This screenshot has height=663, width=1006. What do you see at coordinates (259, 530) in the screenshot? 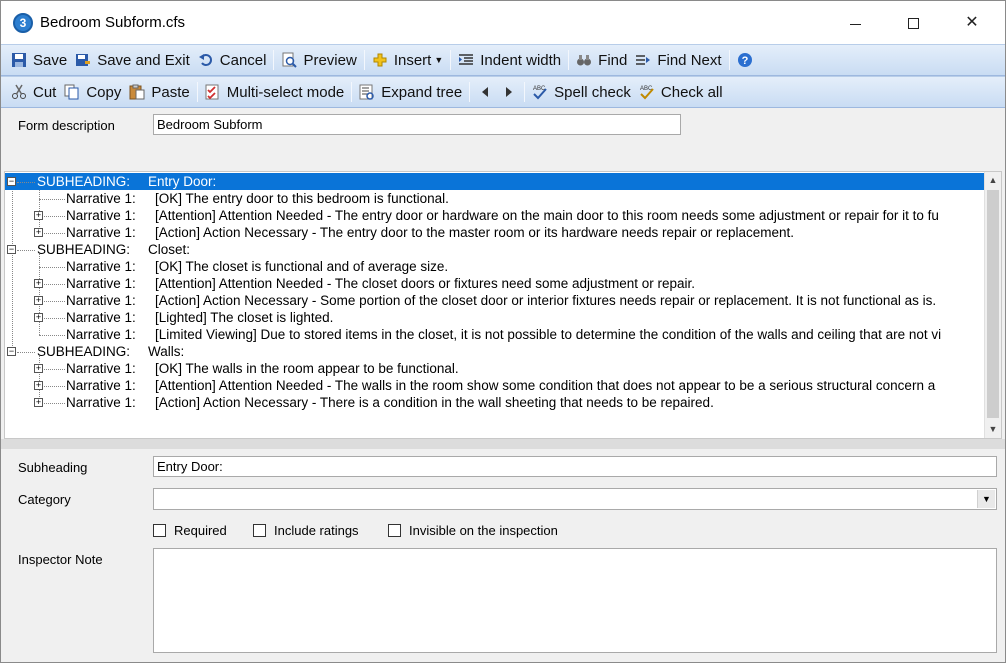
I see `include-ratings-checkbox-box` at bounding box center [259, 530].